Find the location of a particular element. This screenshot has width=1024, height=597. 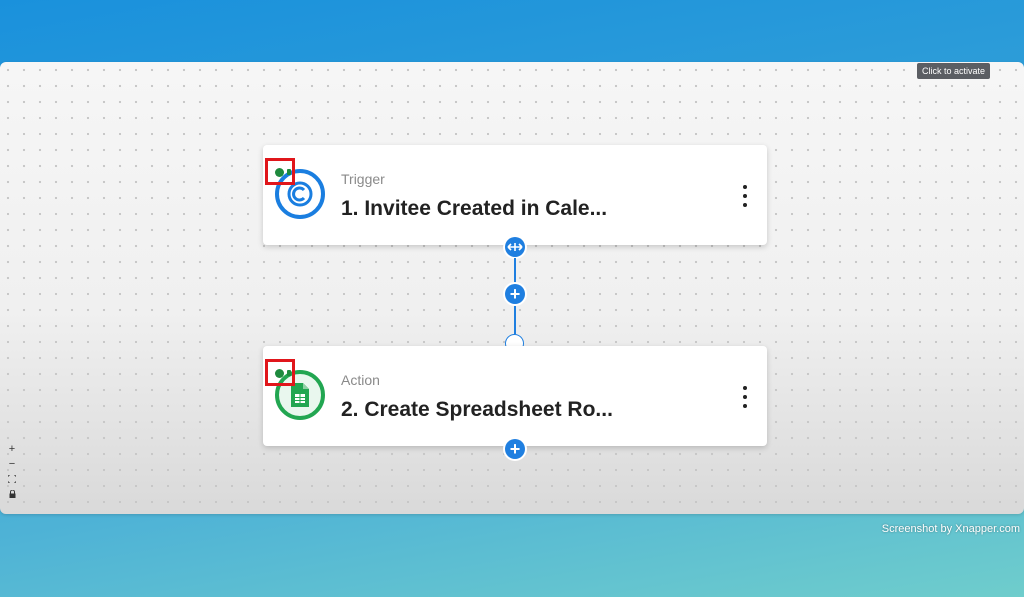

activate-tooltip: Click to activate is located at coordinates (953, 71).